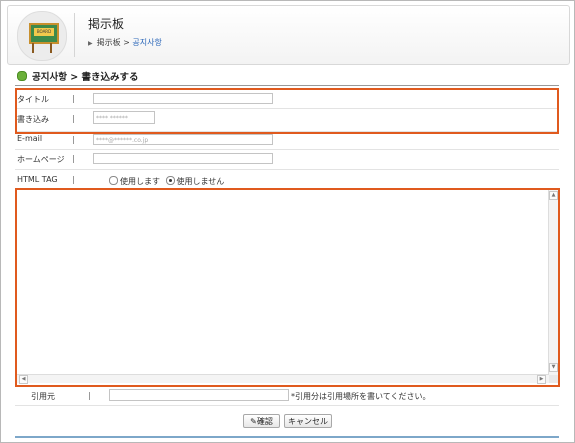 The width and height of the screenshot is (575, 443). Describe the element at coordinates (308, 421) in the screenshot. I see `cancel-button: キャンセル` at that location.